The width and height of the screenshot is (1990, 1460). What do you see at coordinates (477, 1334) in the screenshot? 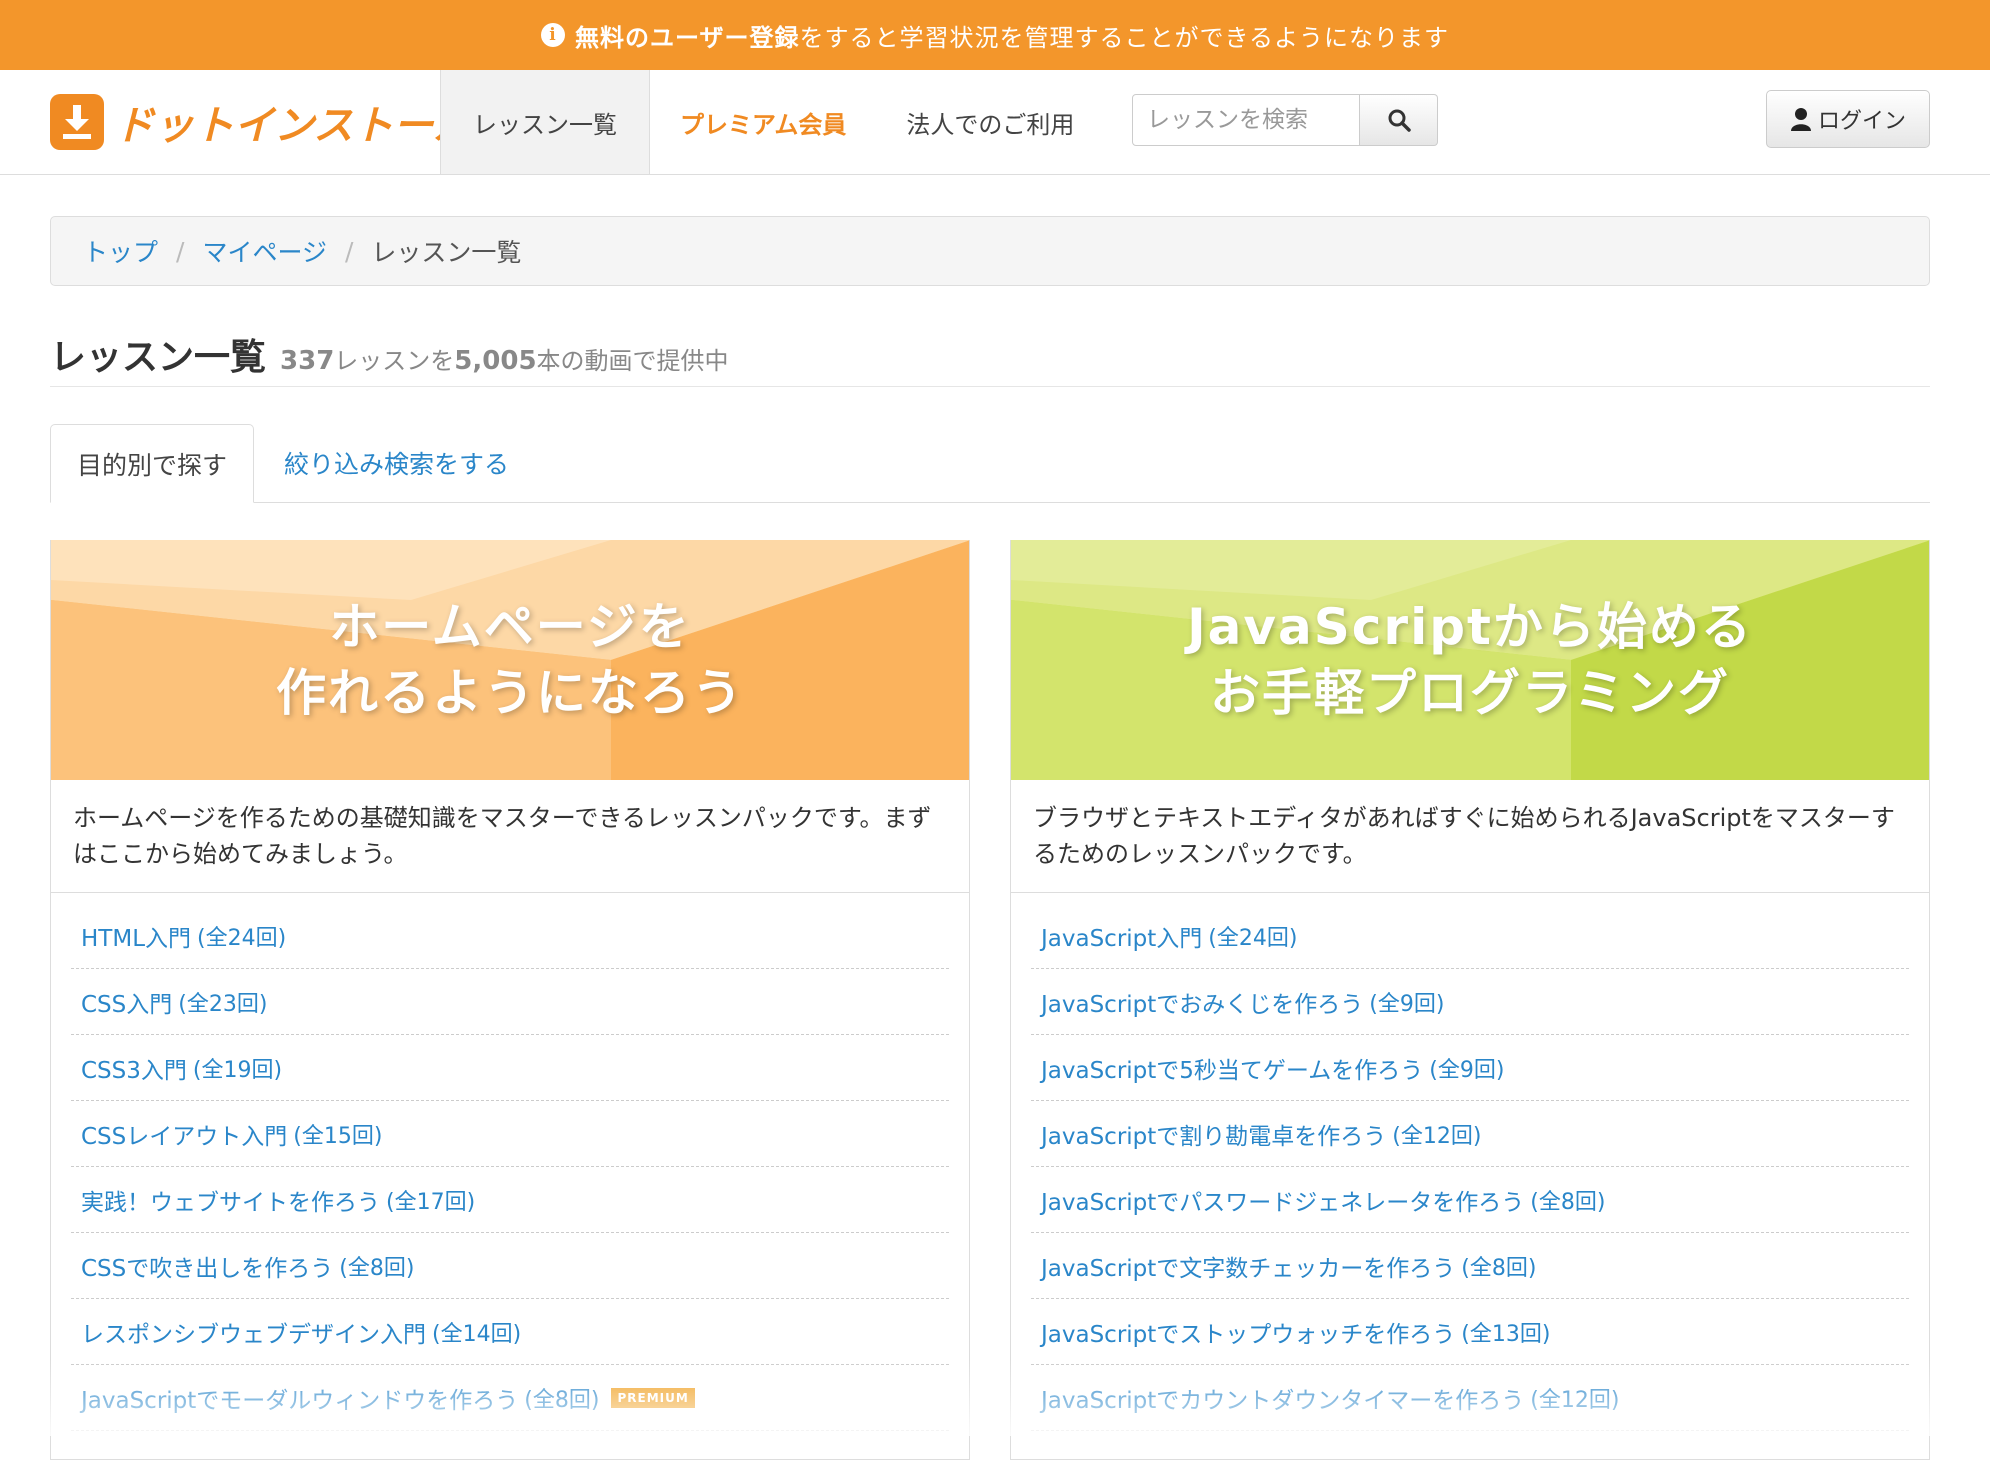
I see `lesson-count: (全14回)` at bounding box center [477, 1334].